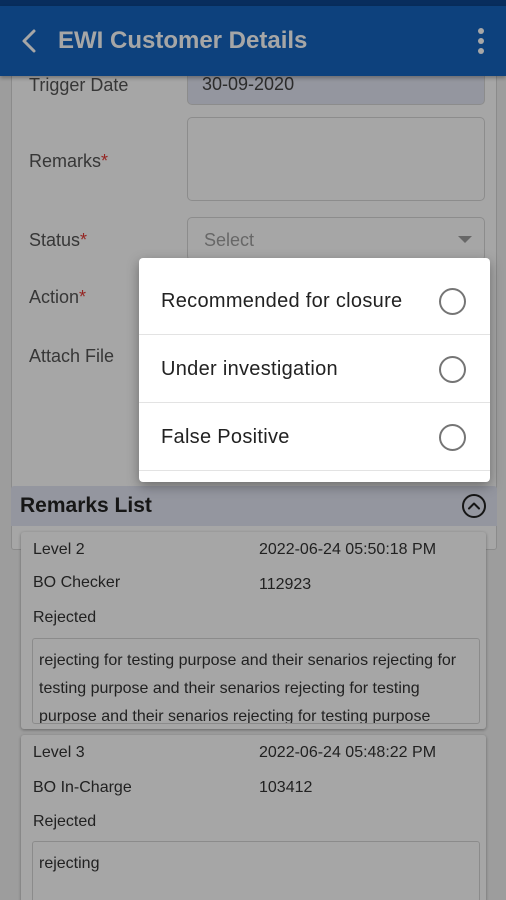 Image resolution: width=506 pixels, height=900 pixels. I want to click on option-recommended-for-closure: Recommended for closure, so click(314, 301).